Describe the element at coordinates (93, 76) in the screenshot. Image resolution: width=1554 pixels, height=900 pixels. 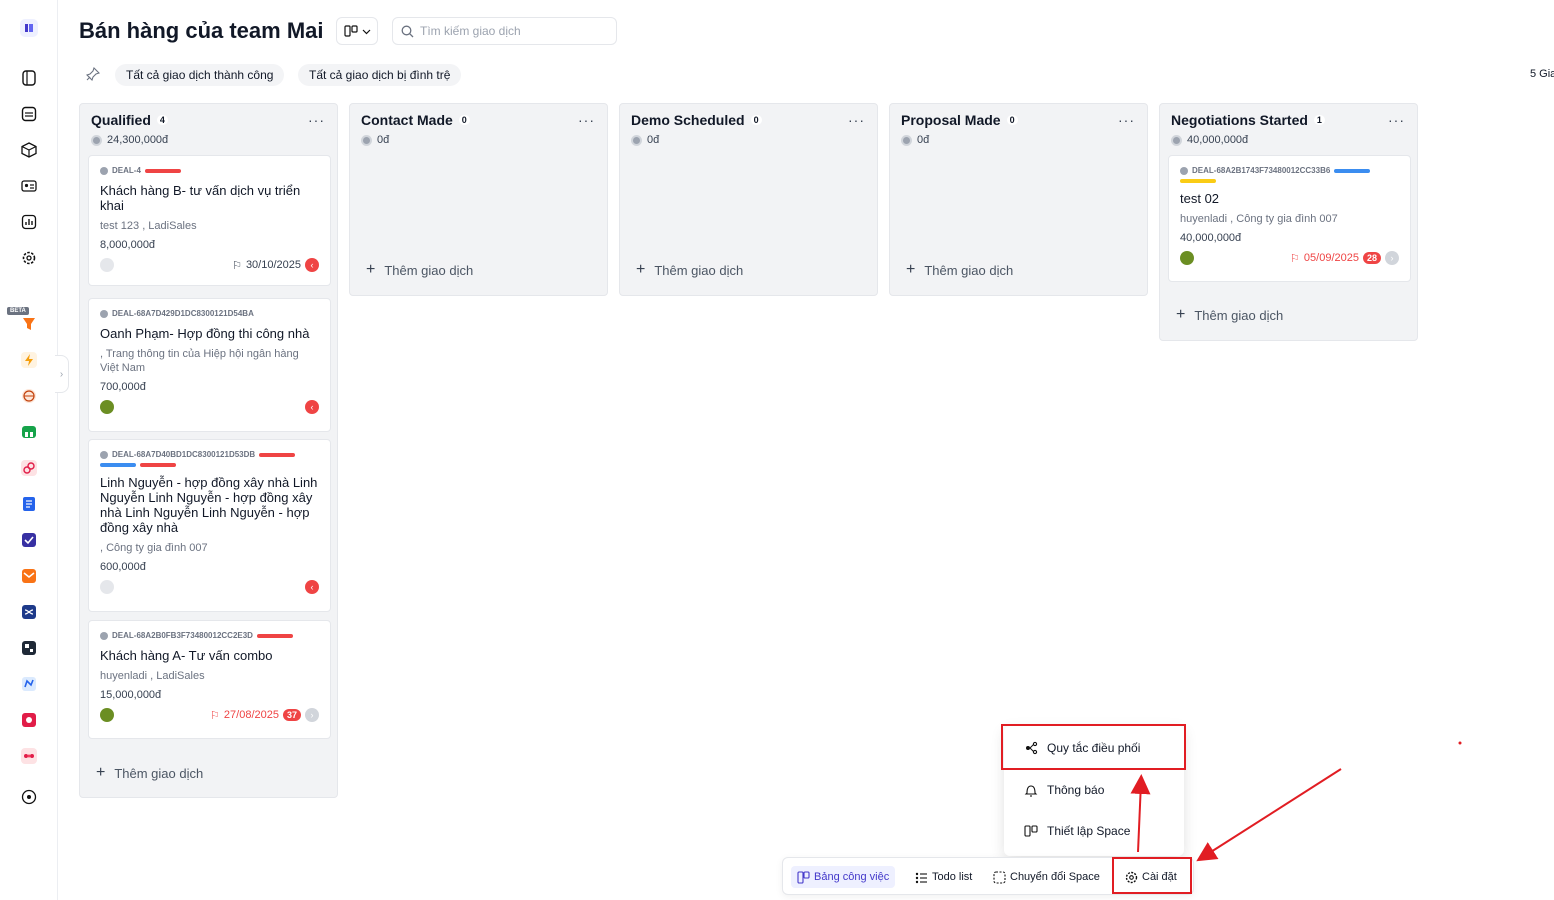
I see `pin-icon` at that location.